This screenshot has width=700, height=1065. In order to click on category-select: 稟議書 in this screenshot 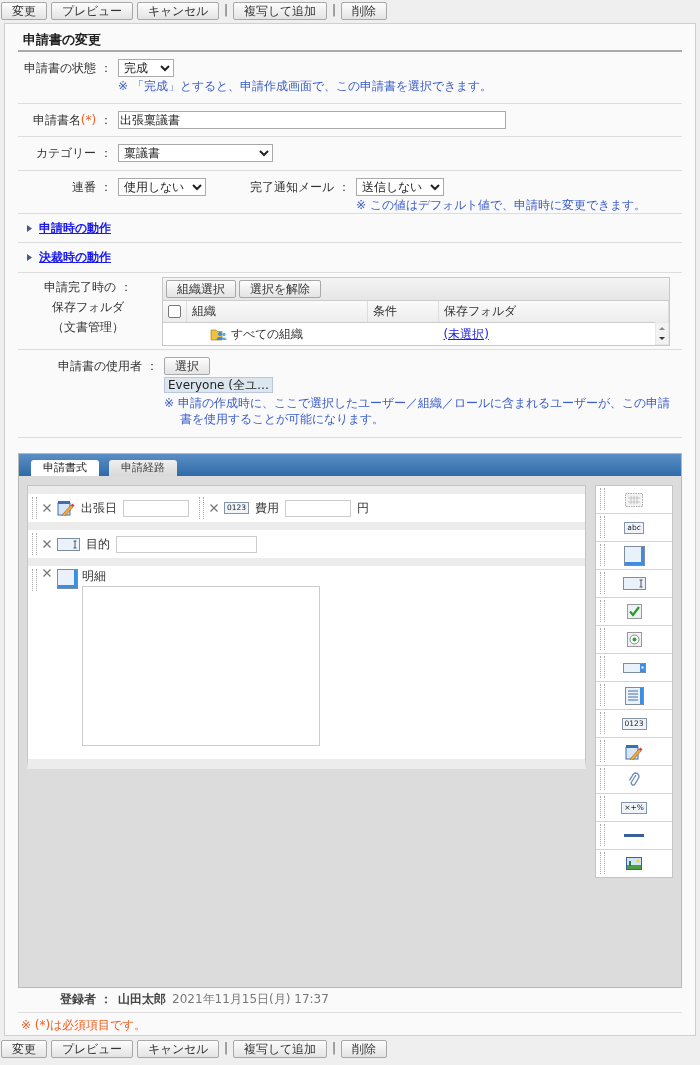, I will do `click(195, 153)`.